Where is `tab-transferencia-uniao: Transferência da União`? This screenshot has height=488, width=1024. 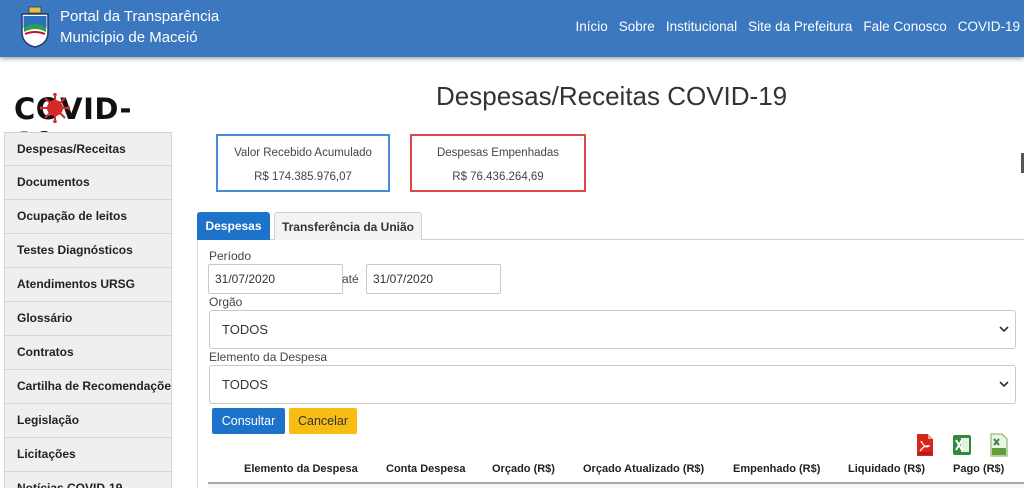
tab-transferencia-uniao: Transferência da União is located at coordinates (348, 226).